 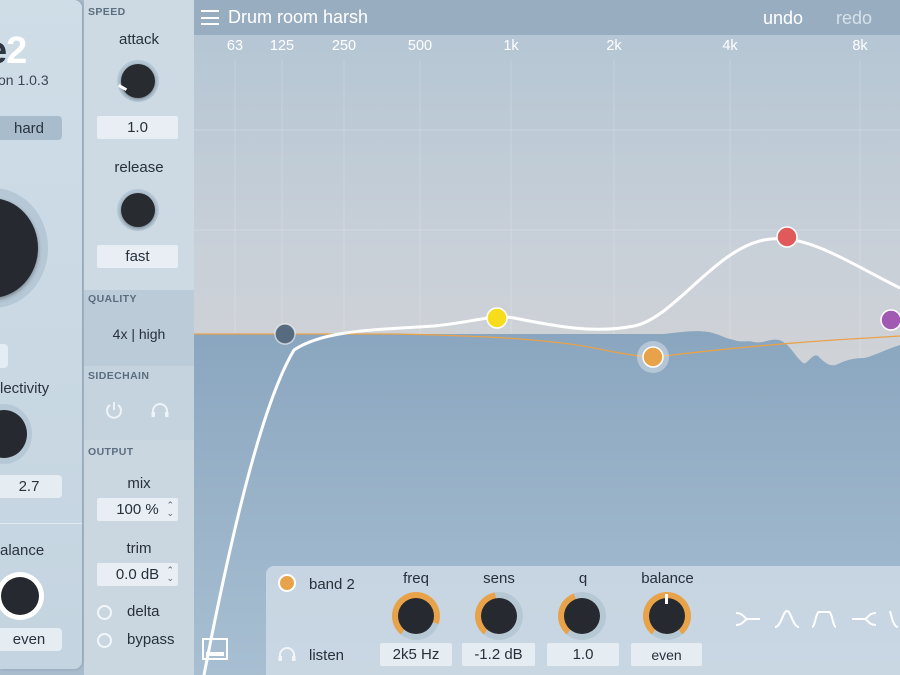 I want to click on trim-value: 0.0 dB, so click(x=137, y=574).